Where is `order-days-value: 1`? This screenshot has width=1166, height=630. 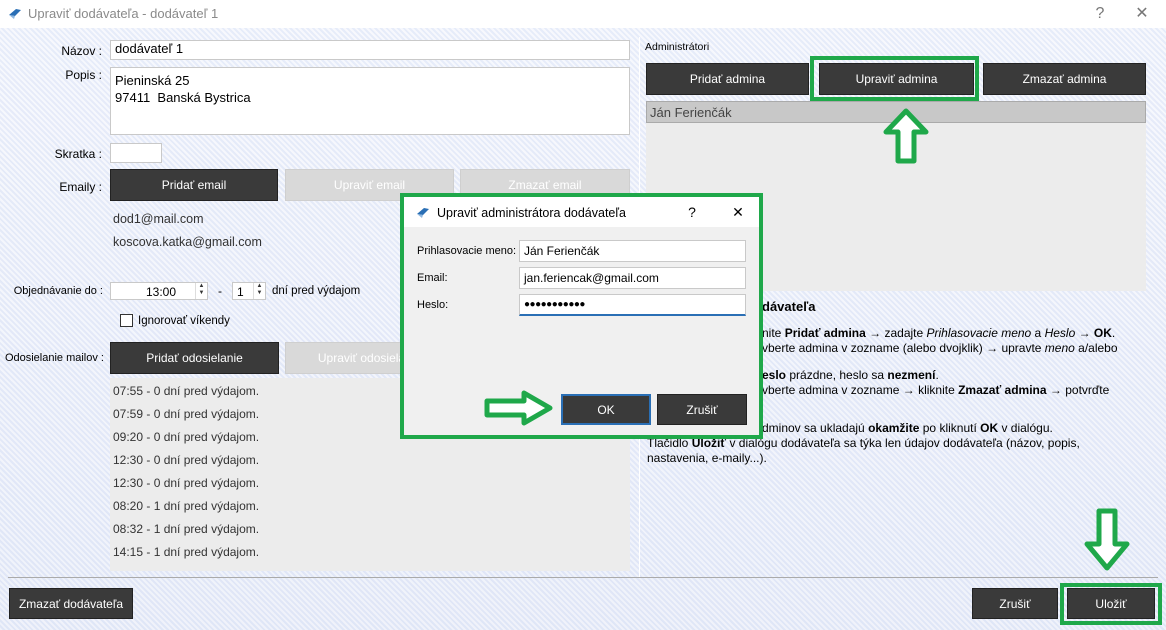
order-days-value: 1 is located at coordinates (240, 292).